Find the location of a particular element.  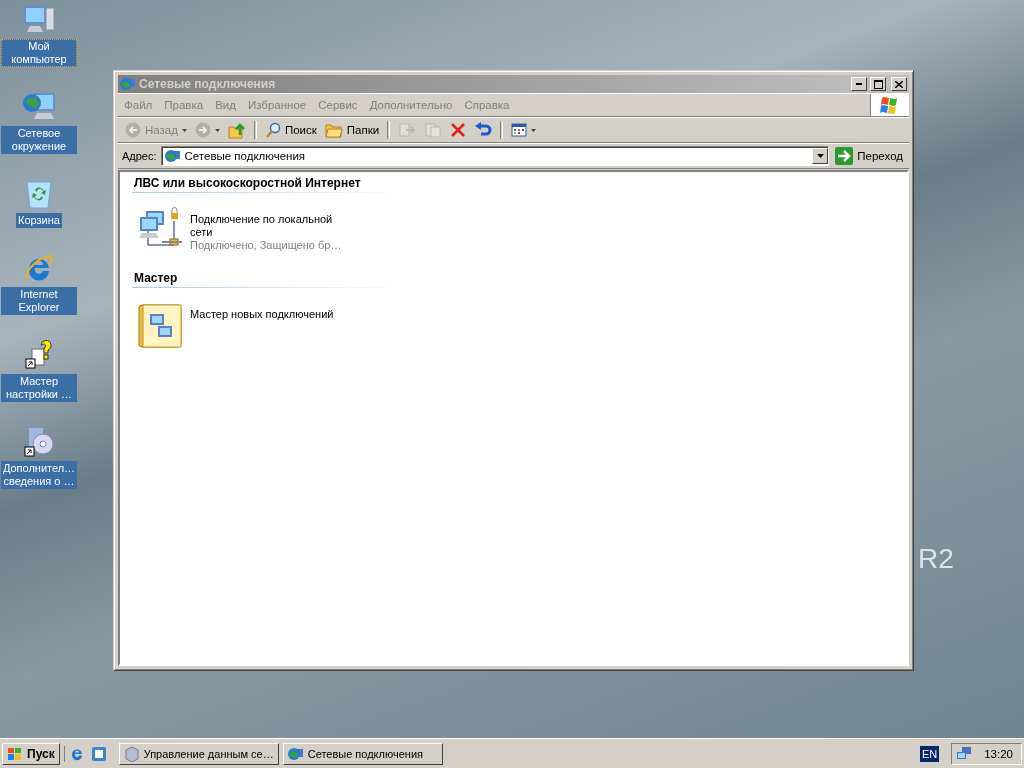

network-tray-icon is located at coordinates (964, 753).